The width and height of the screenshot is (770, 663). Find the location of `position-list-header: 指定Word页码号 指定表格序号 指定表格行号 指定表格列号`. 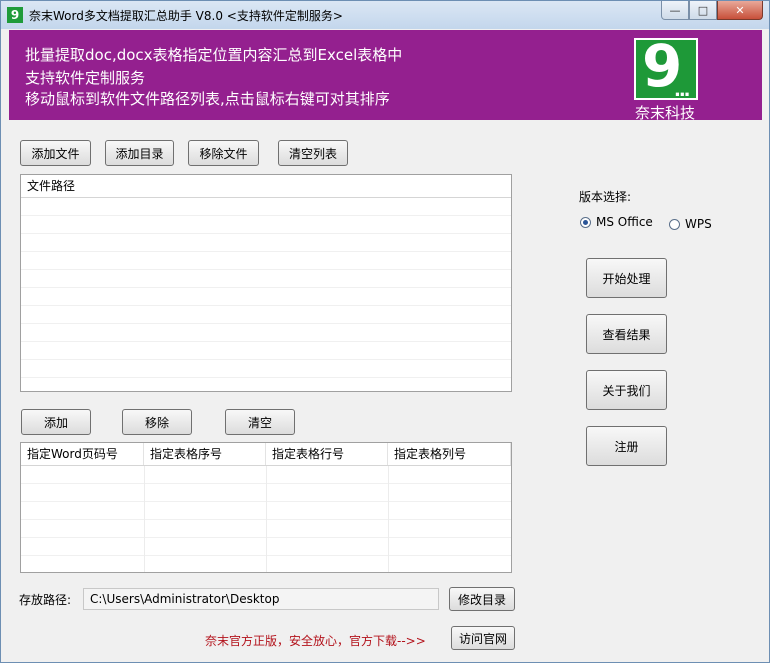

position-list-header: 指定Word页码号 指定表格序号 指定表格行号 指定表格列号 is located at coordinates (266, 454).